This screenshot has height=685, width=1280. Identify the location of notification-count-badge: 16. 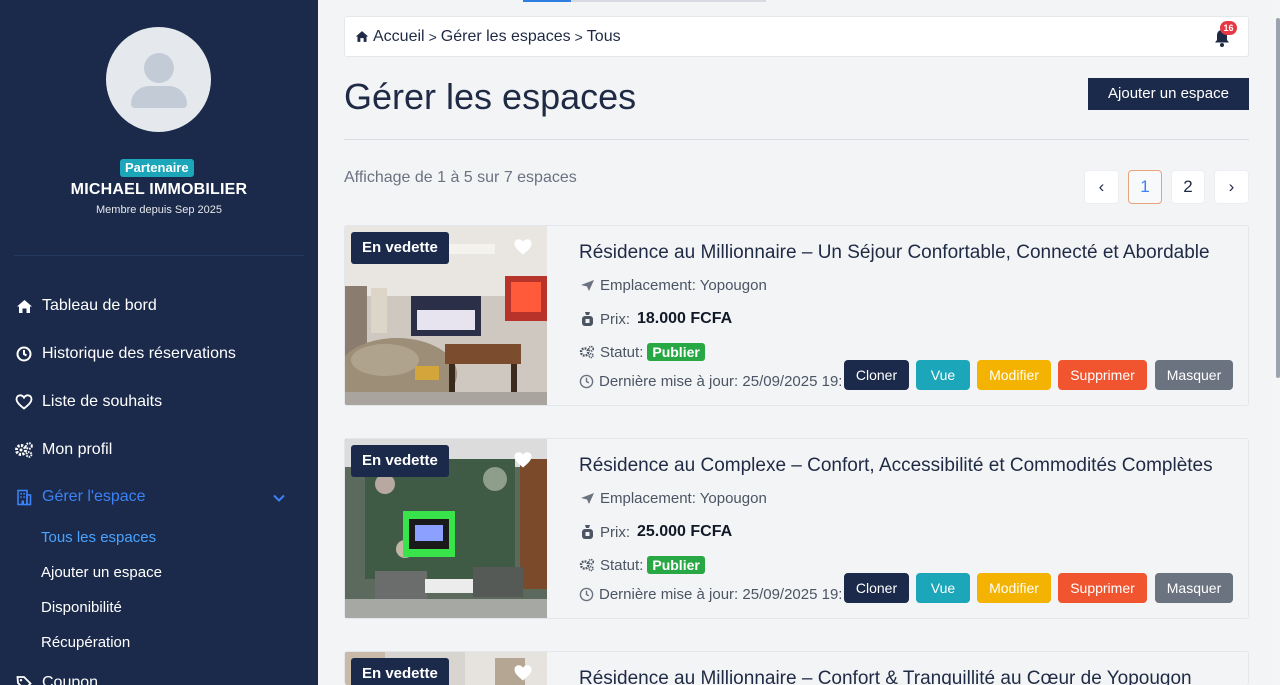
(1228, 28).